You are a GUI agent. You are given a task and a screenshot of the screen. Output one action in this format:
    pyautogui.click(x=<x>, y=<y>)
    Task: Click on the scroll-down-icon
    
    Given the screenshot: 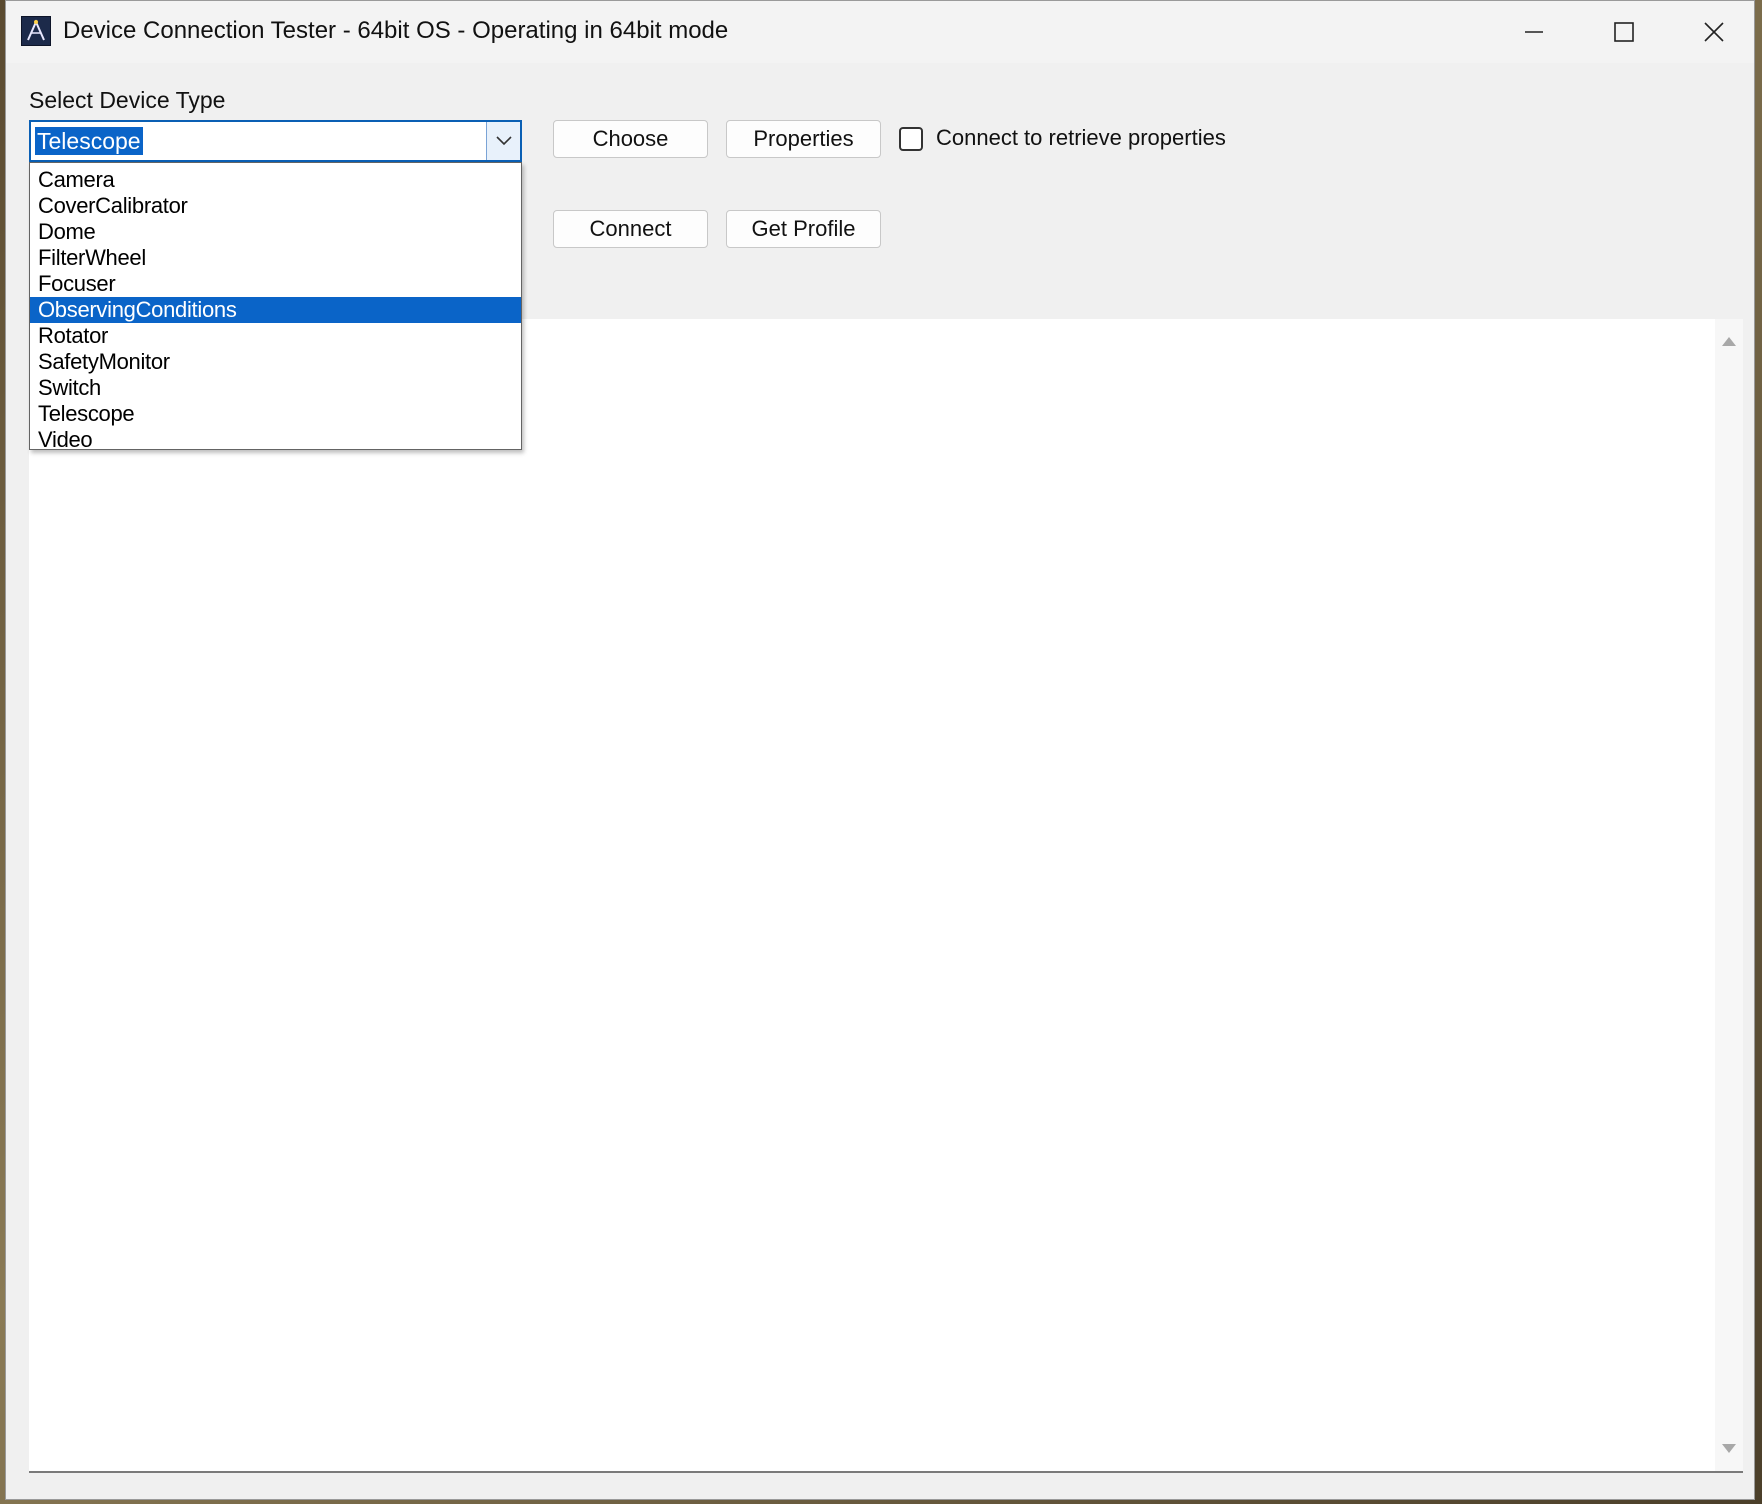 What is the action you would take?
    pyautogui.click(x=1729, y=1448)
    